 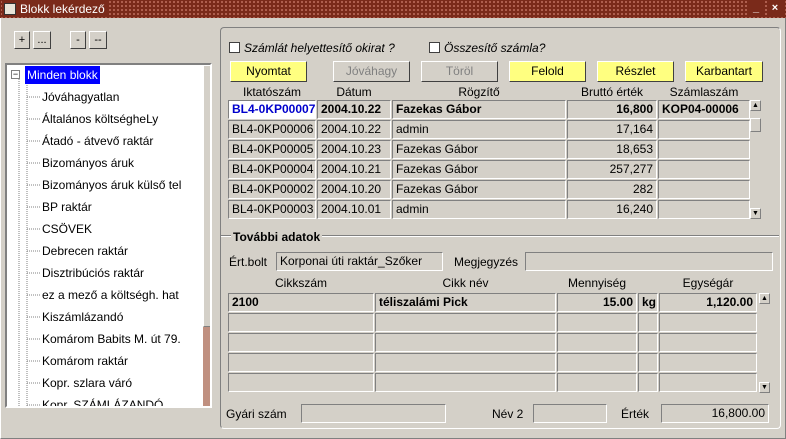 What do you see at coordinates (612, 129) in the screenshot?
I see `brutto-cell: 17,164` at bounding box center [612, 129].